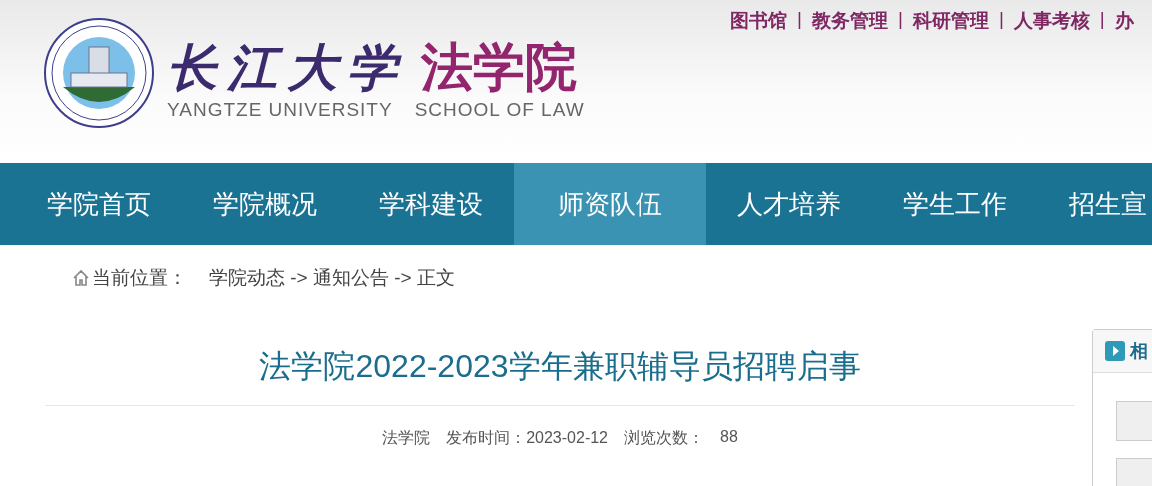  Describe the element at coordinates (280, 110) in the screenshot. I see `university-name-english: YANGTZE UNIVERSITY` at that location.